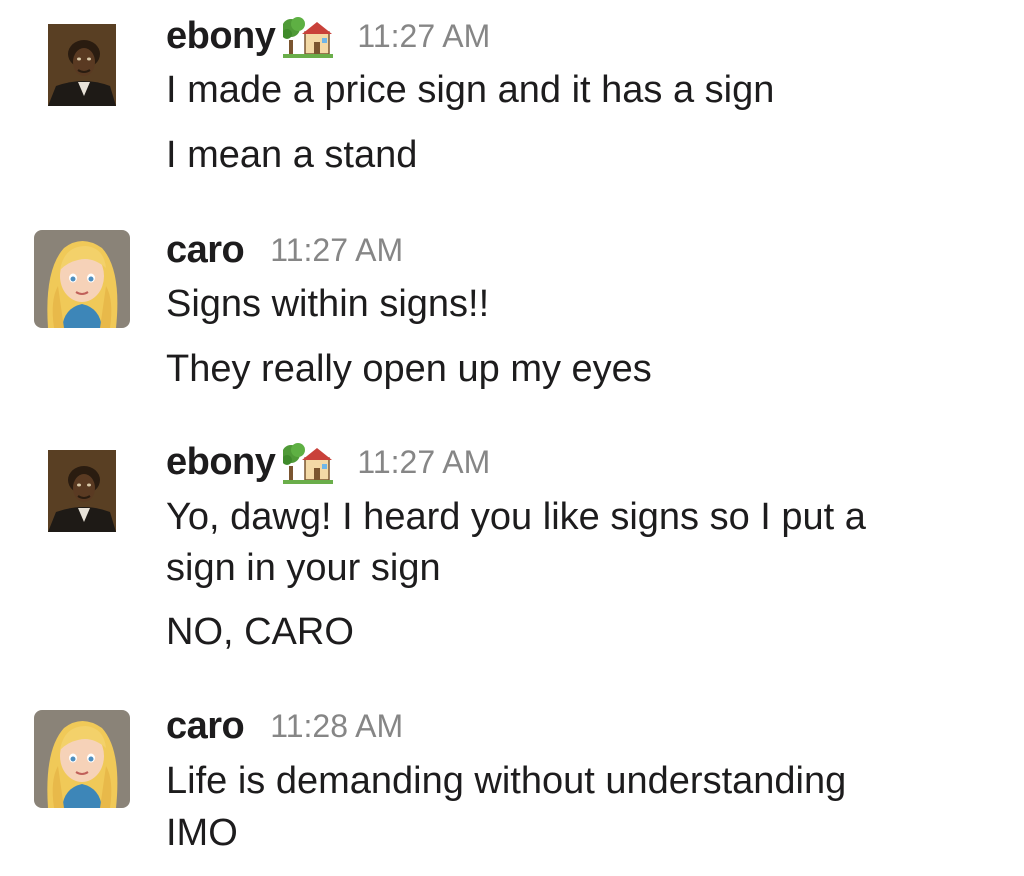 Image resolution: width=1024 pixels, height=876 pixels. Describe the element at coordinates (470, 90) in the screenshot. I see `message-text: I made a price sign and it has a sign` at that location.